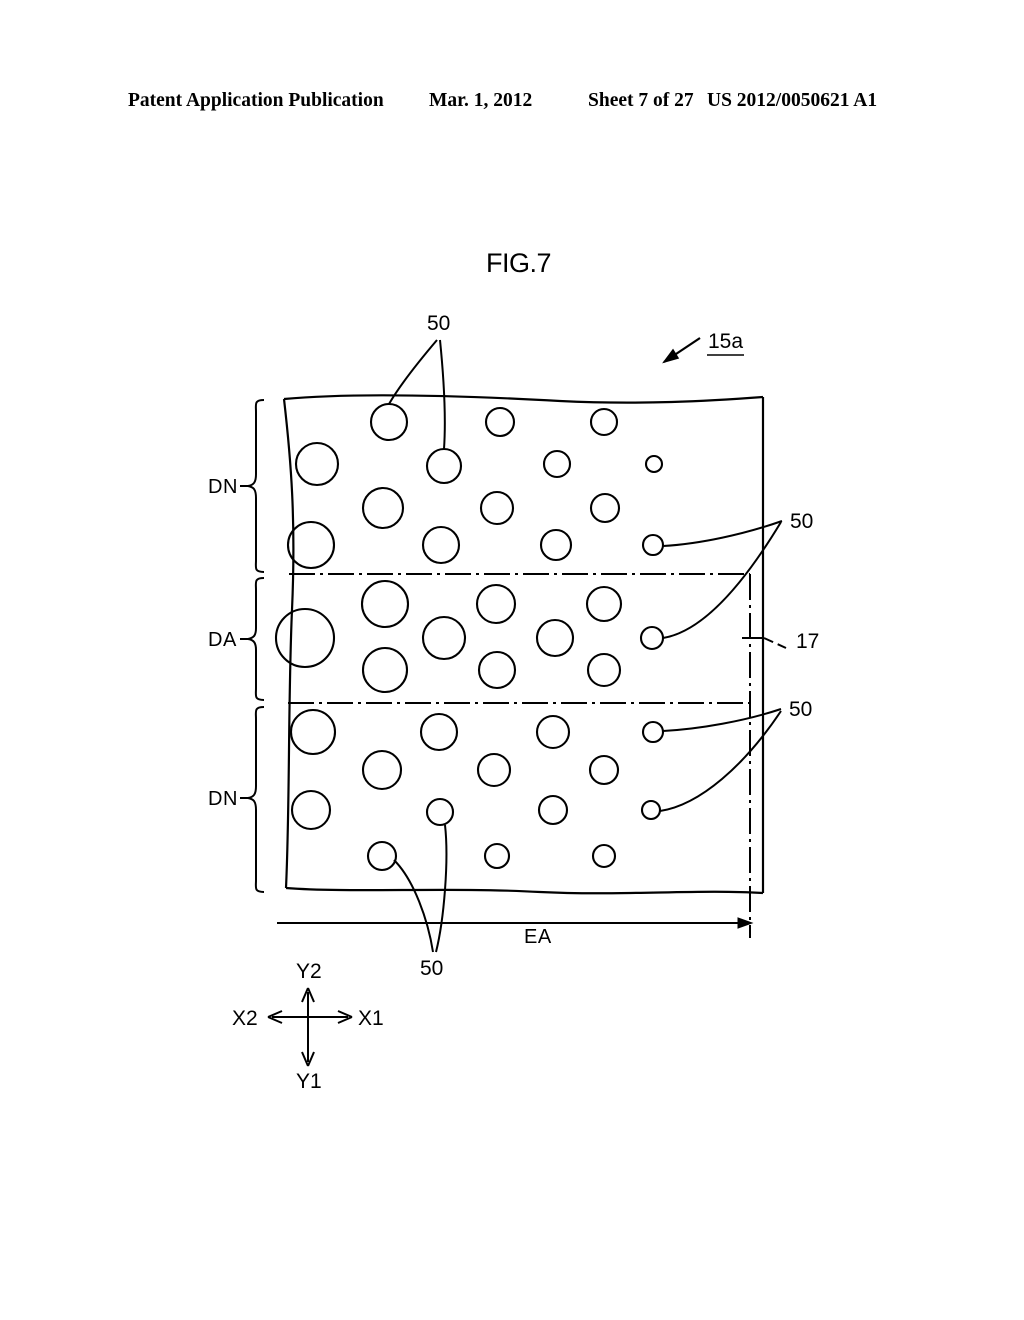 The image size is (1024, 1320). Describe the element at coordinates (518, 263) in the screenshot. I see `figure-title: FIG.7` at that location.